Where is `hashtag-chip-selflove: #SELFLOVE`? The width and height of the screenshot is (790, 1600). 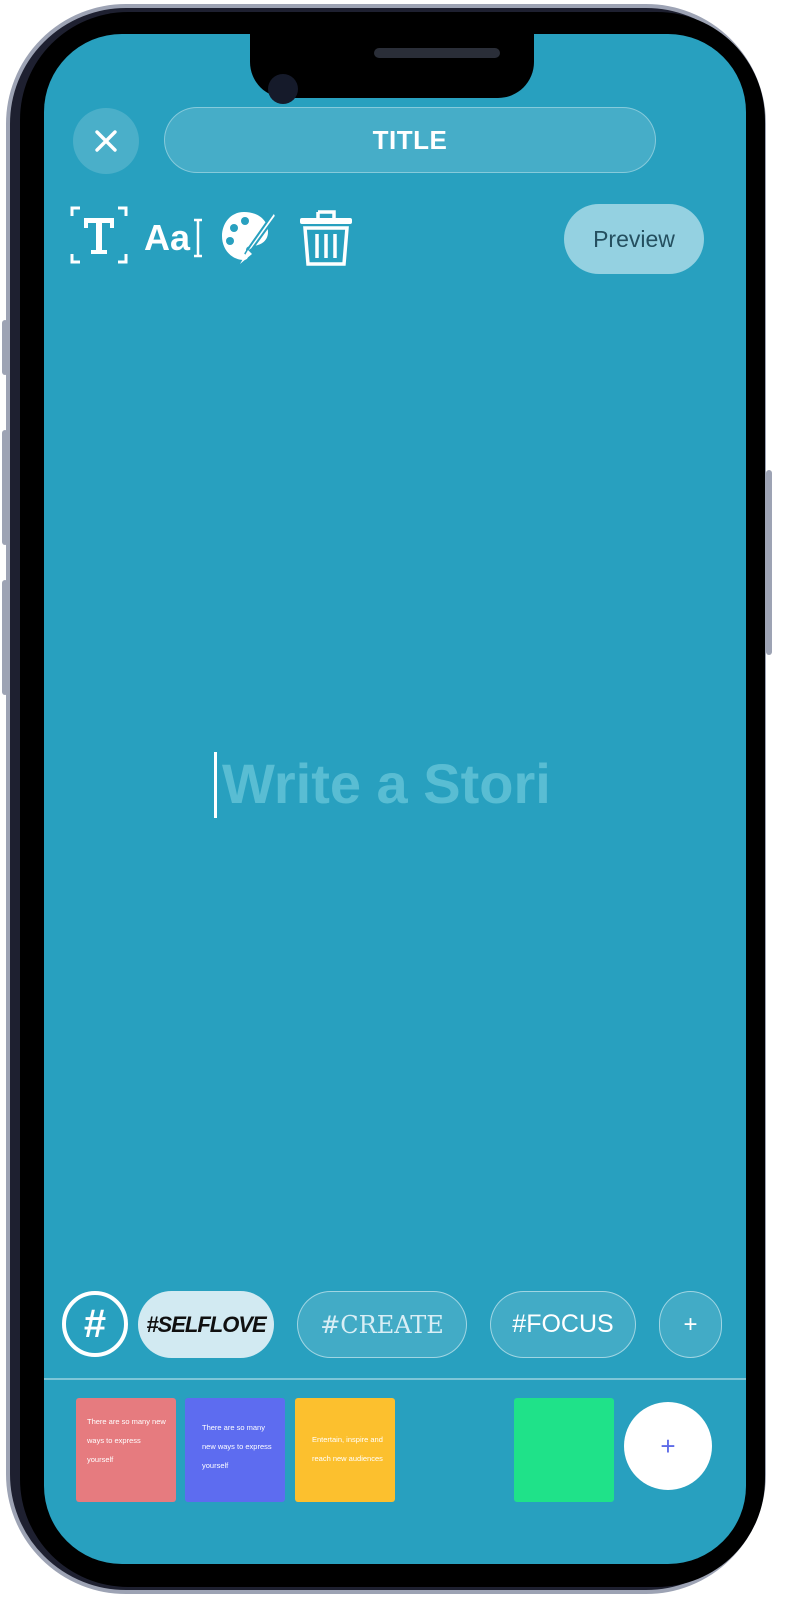 hashtag-chip-selflove: #SELFLOVE is located at coordinates (206, 1324).